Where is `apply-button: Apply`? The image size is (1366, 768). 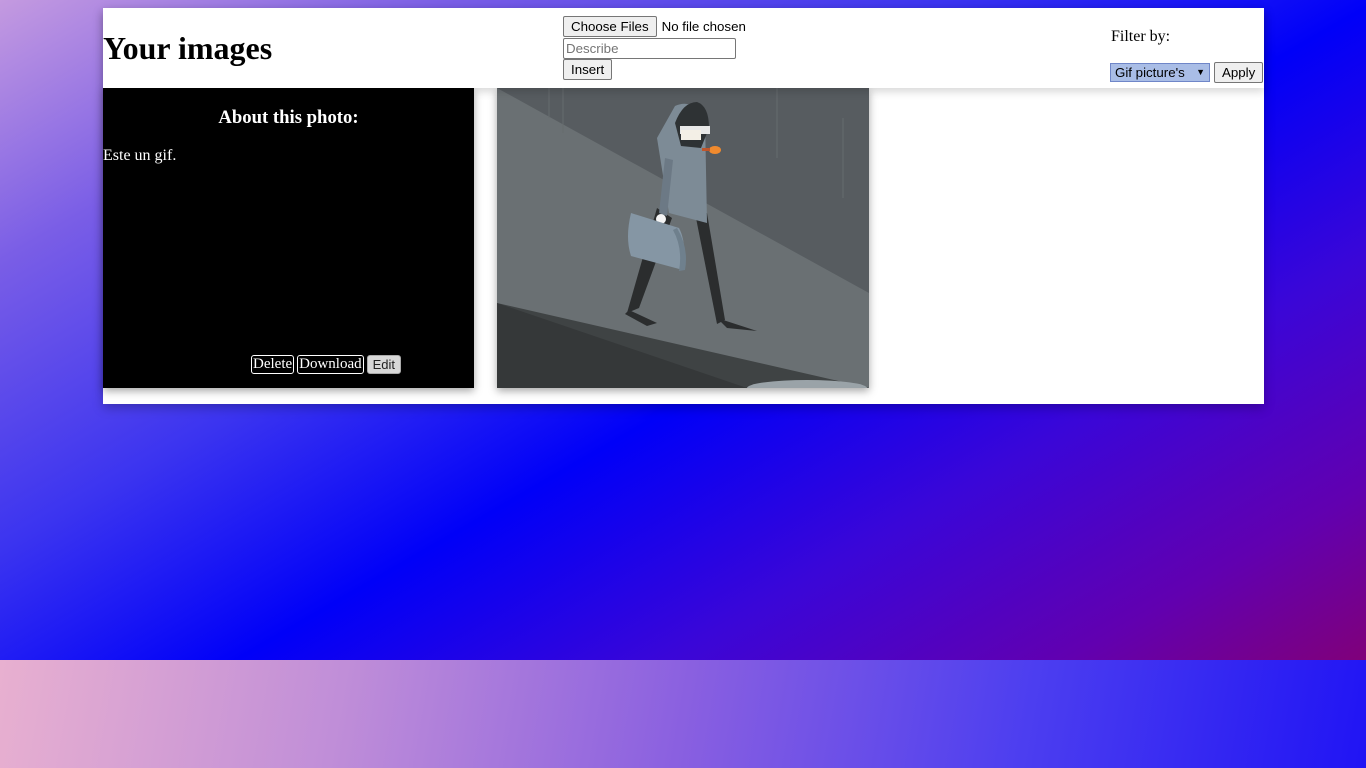 apply-button: Apply is located at coordinates (1239, 72).